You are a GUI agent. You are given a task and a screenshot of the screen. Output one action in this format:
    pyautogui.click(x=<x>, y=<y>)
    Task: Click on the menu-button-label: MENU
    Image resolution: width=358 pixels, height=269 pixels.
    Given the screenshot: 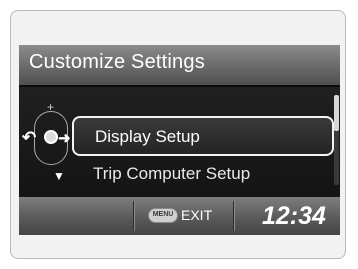 What is the action you would take?
    pyautogui.click(x=163, y=214)
    